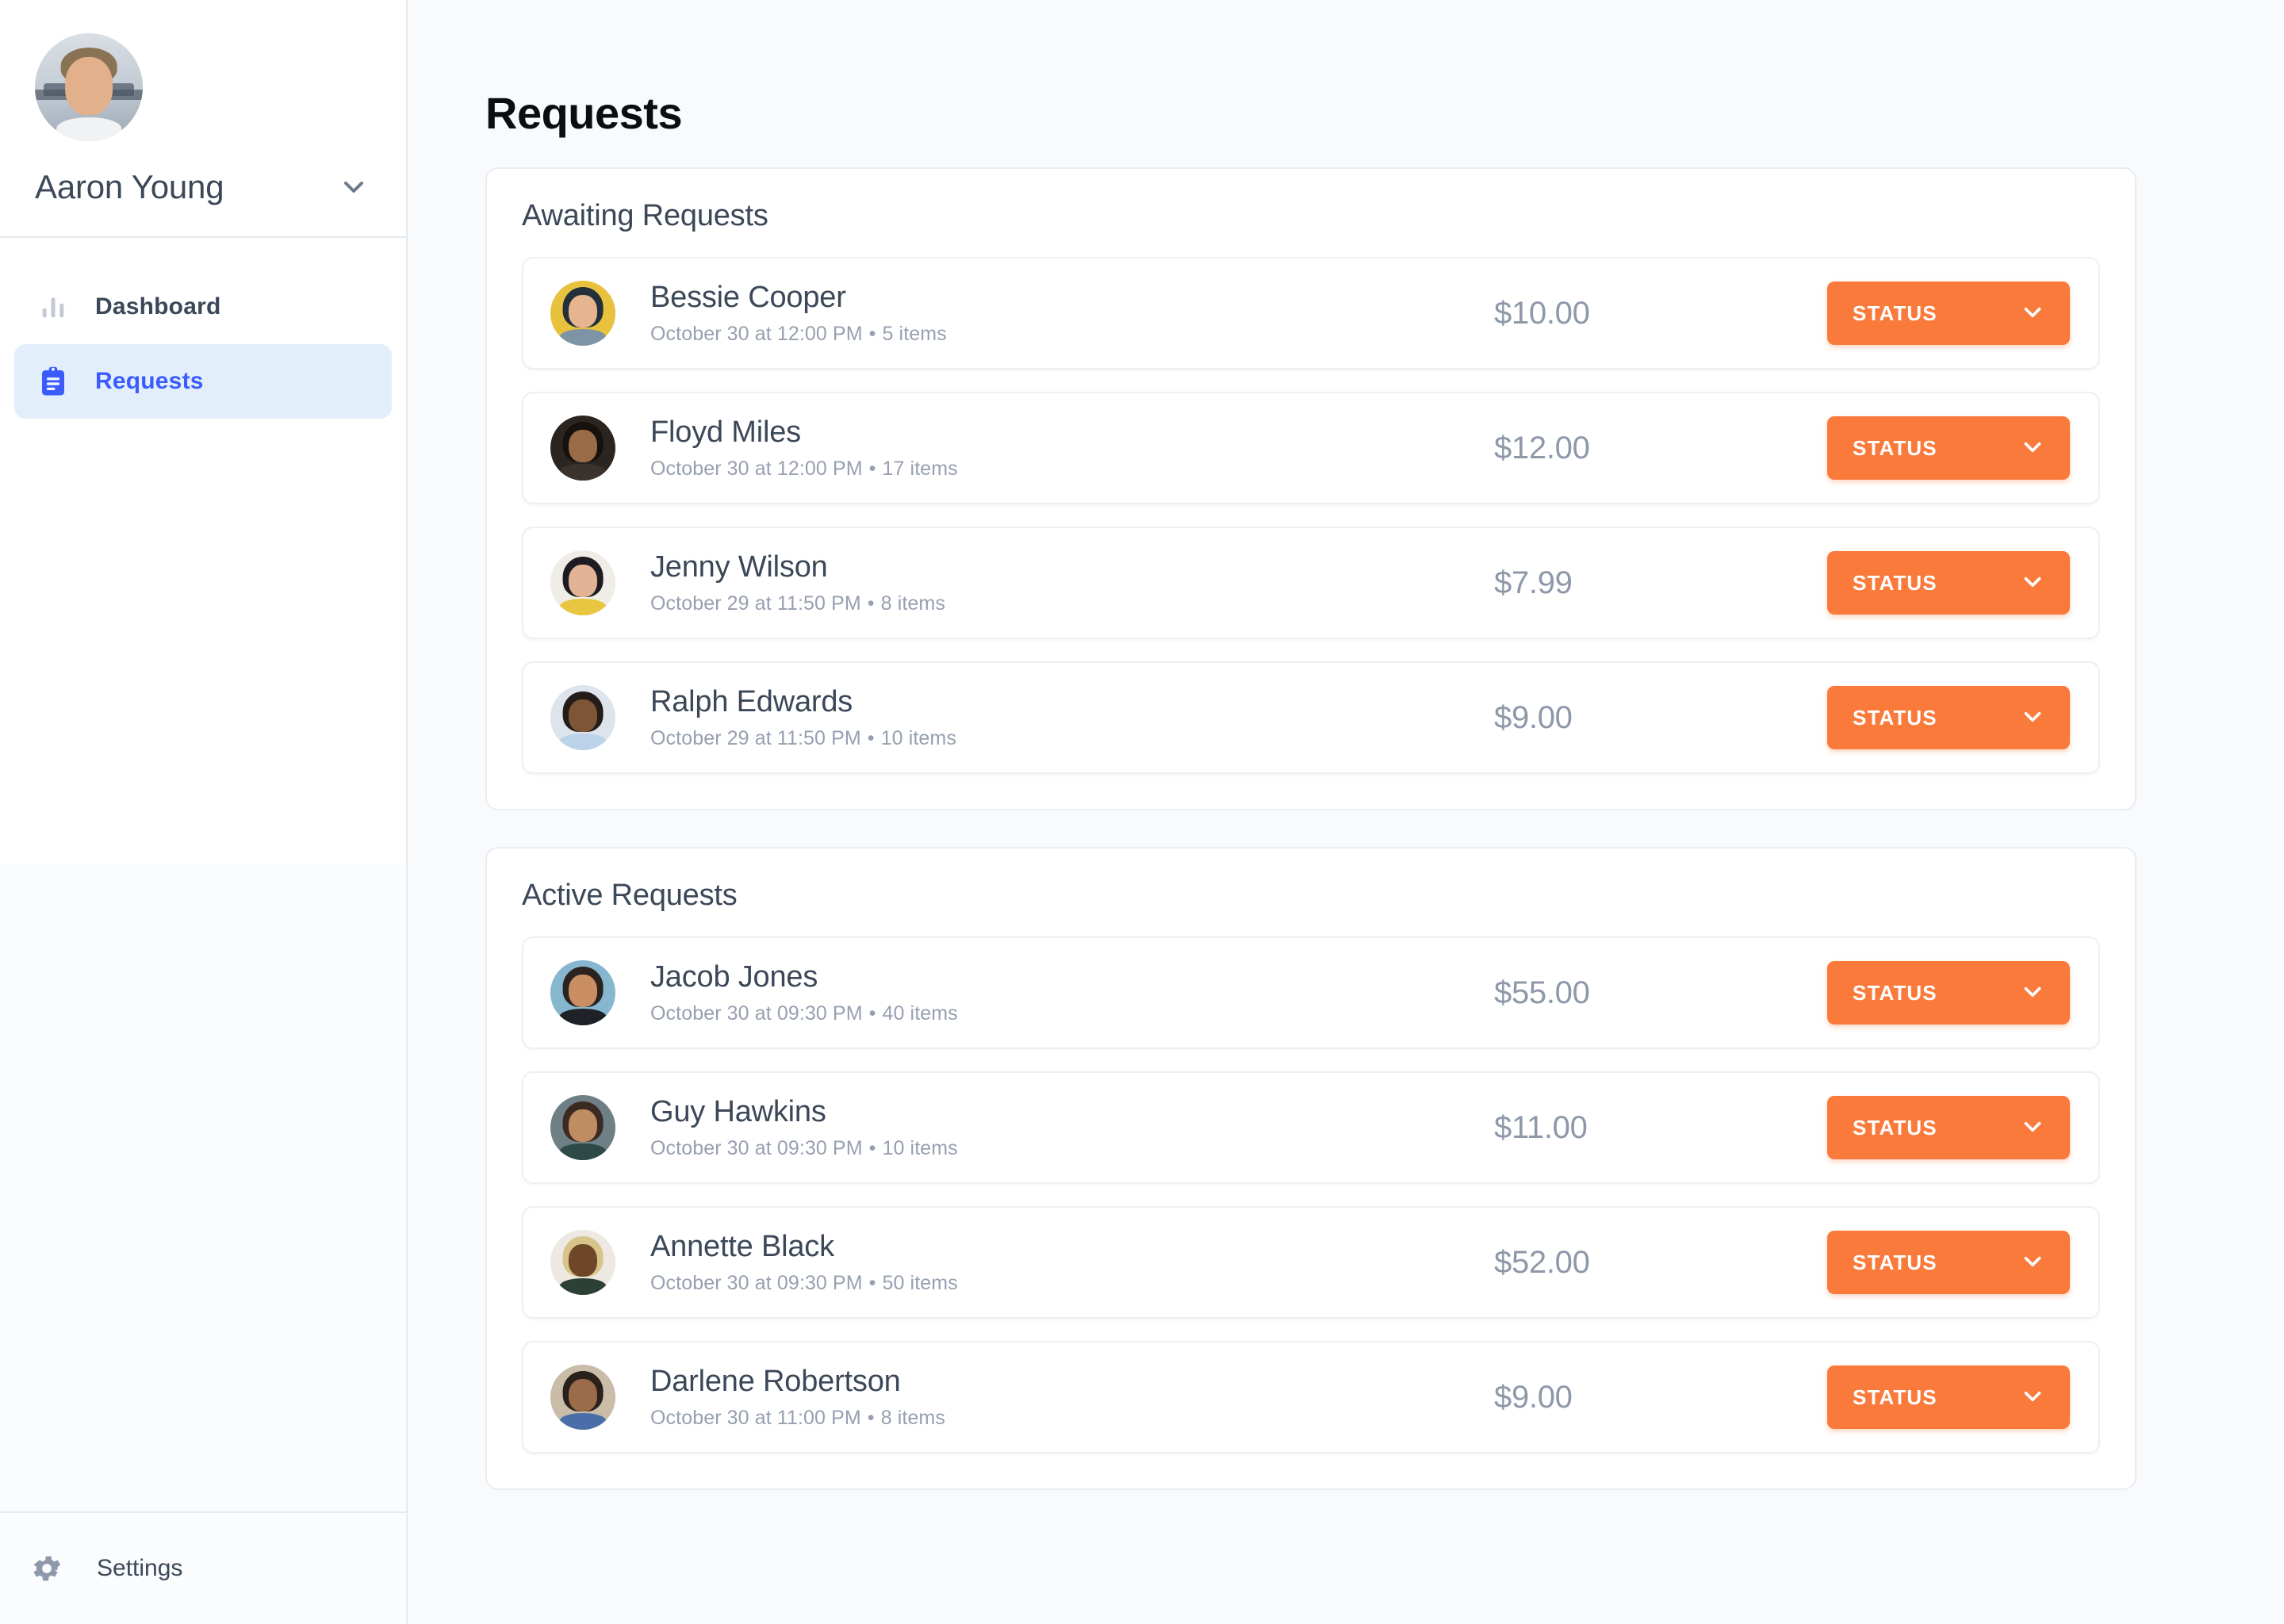 The width and height of the screenshot is (2284, 1624). Describe the element at coordinates (1072, 1010) in the screenshot. I see `request-meta: October 30 at 09:30 PM • 40 items` at that location.